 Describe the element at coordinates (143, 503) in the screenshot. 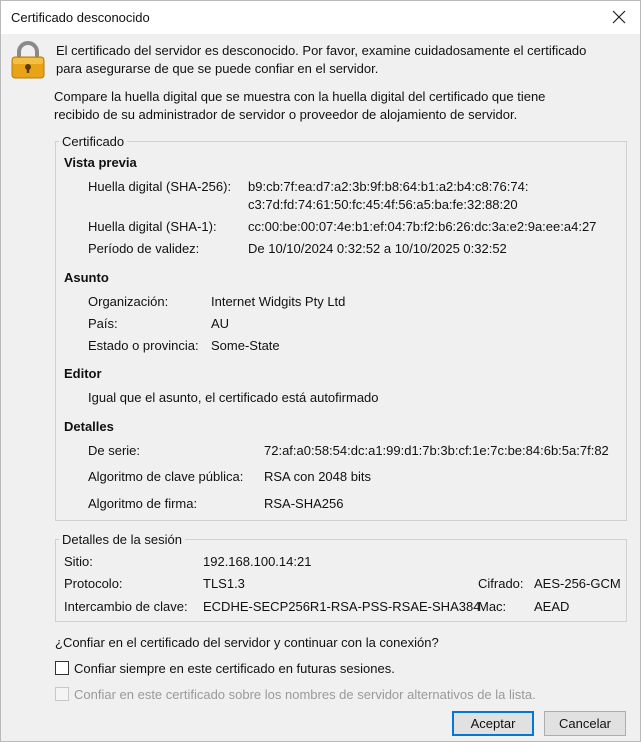

I see `sig-label: Algoritmo de firma:` at that location.